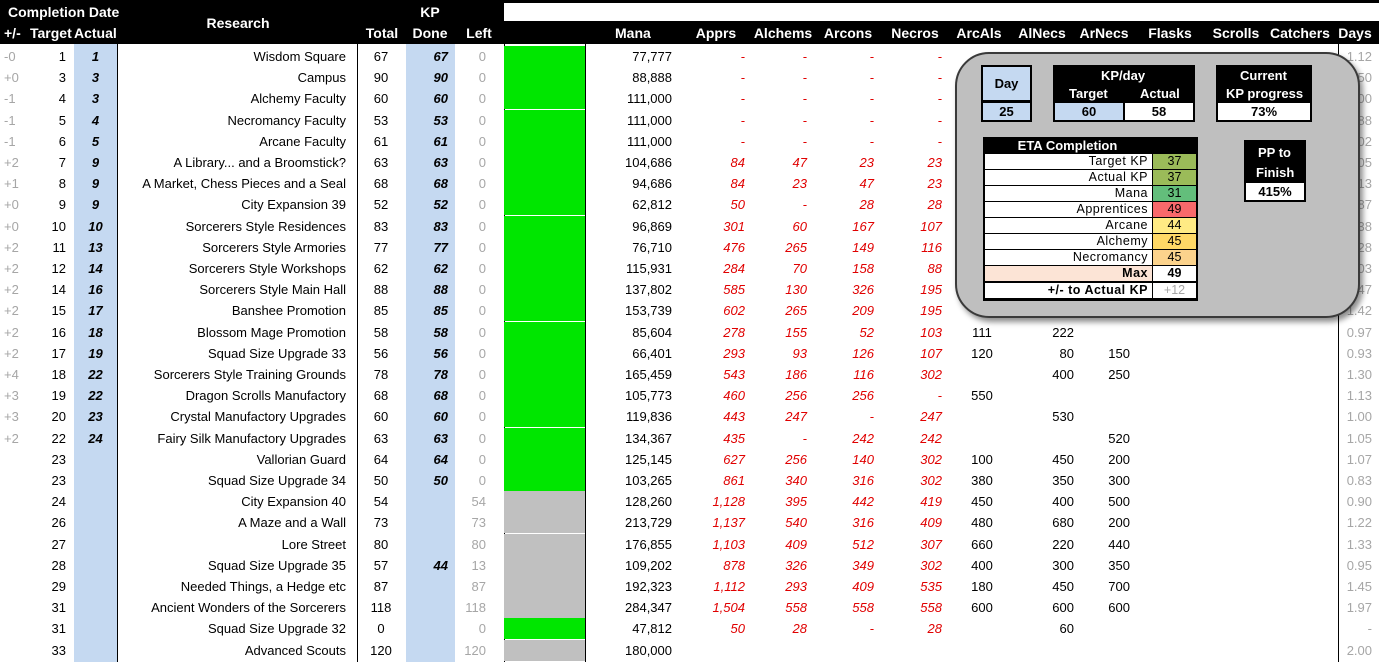 Image resolution: width=1379 pixels, height=662 pixels. I want to click on cell-arcons: 256, so click(863, 395).